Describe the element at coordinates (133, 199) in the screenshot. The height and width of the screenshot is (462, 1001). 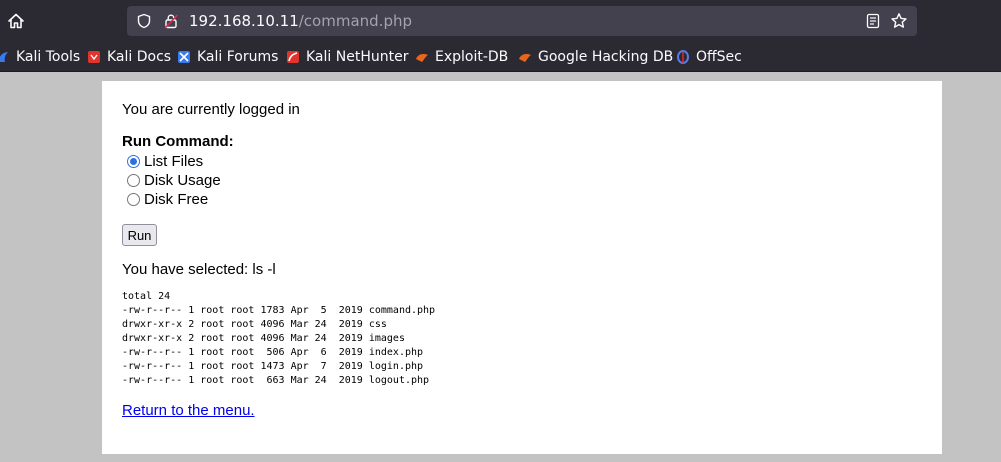
I see `radio-disk-free` at that location.